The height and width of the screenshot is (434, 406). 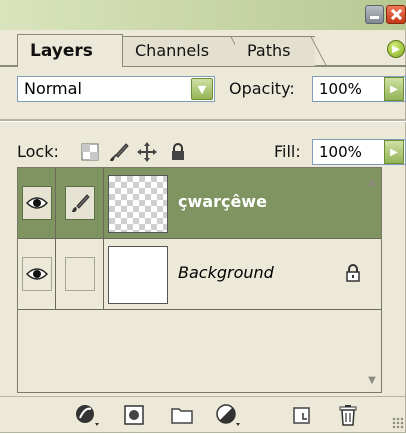 What do you see at coordinates (348, 415) in the screenshot?
I see `delete-layer-icon` at bounding box center [348, 415].